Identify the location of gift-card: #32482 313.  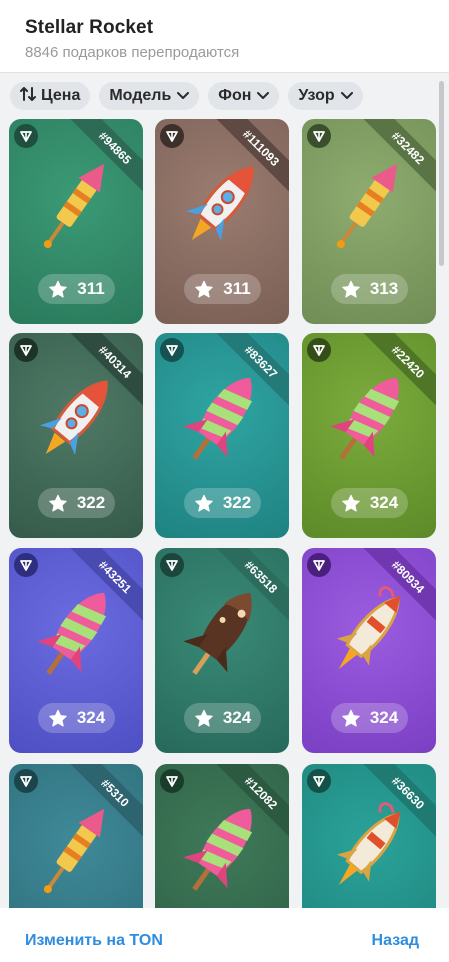
(369, 221).